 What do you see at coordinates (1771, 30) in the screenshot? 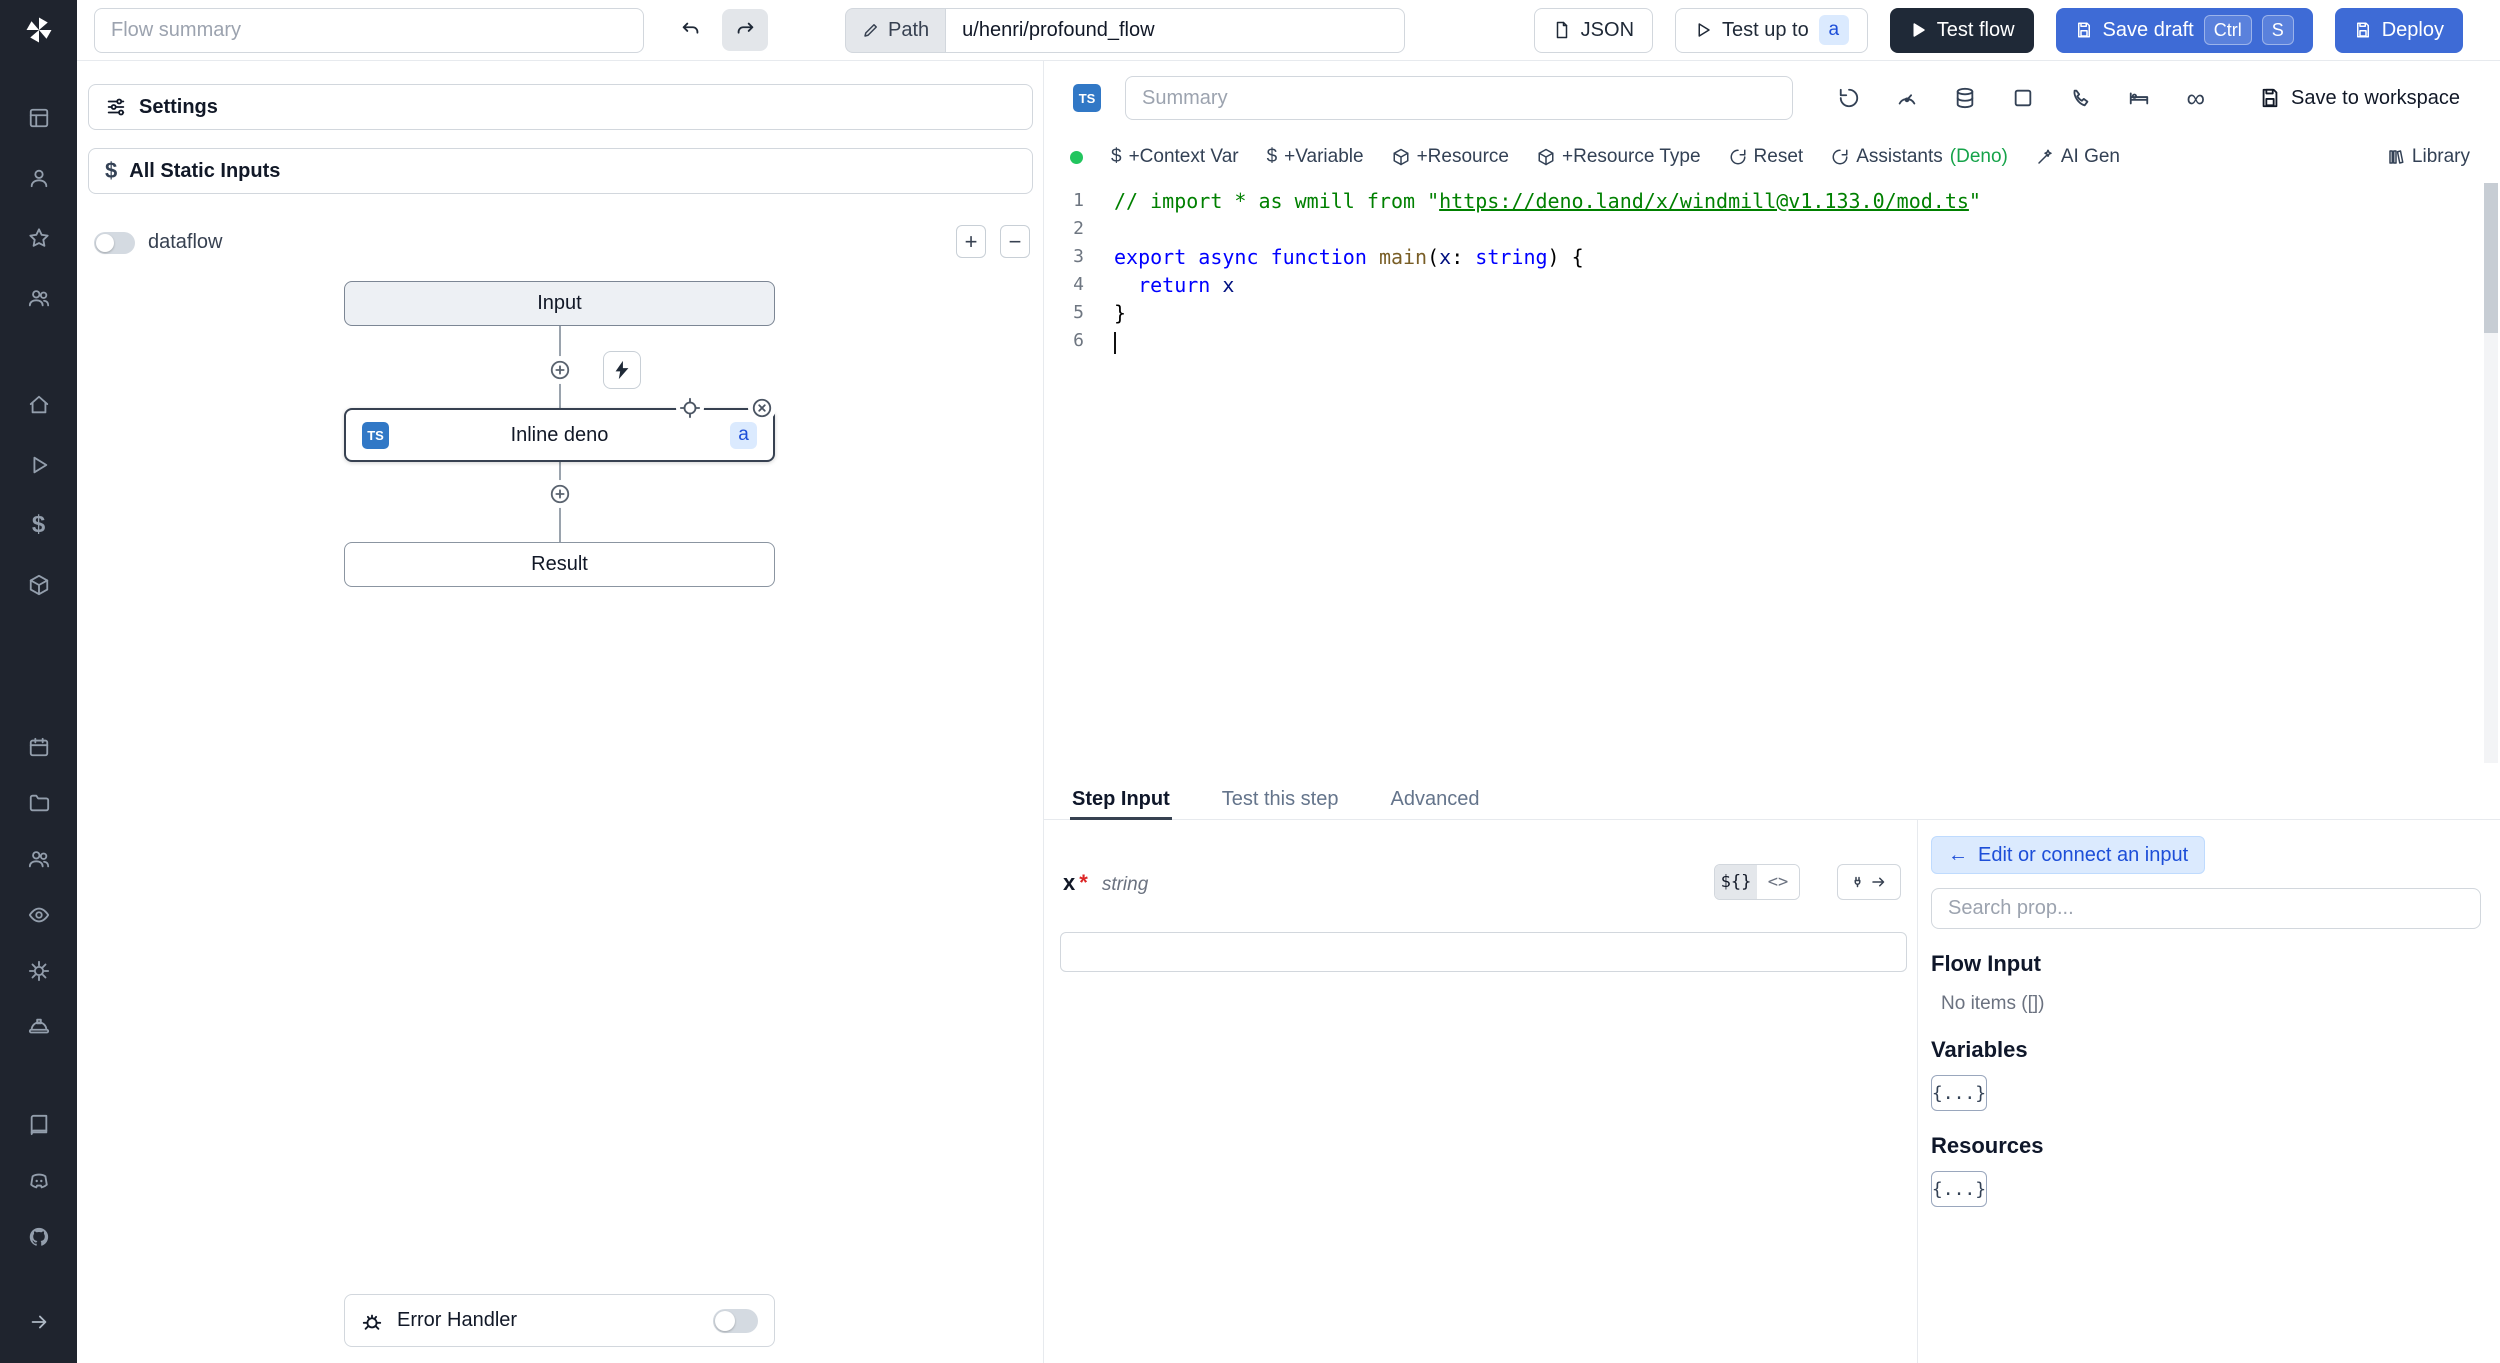
I see `test-up-to-button: Test up to a` at bounding box center [1771, 30].